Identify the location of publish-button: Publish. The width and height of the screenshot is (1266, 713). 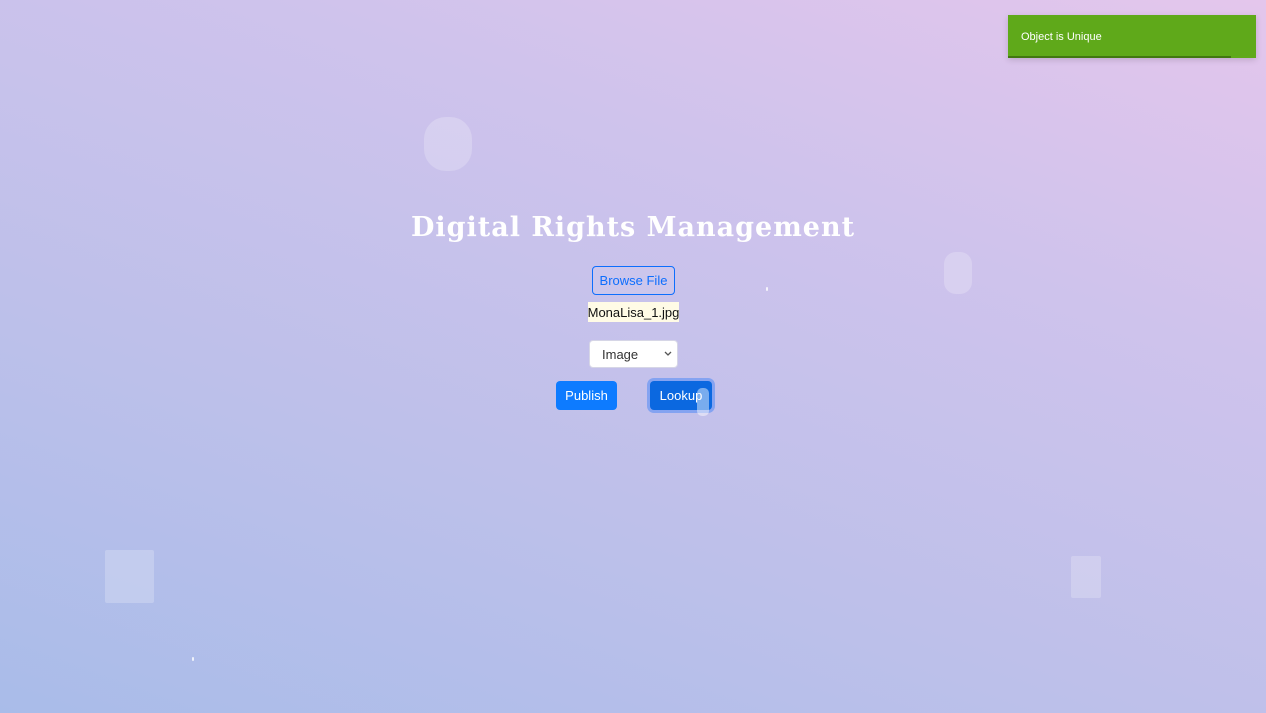
(586, 395).